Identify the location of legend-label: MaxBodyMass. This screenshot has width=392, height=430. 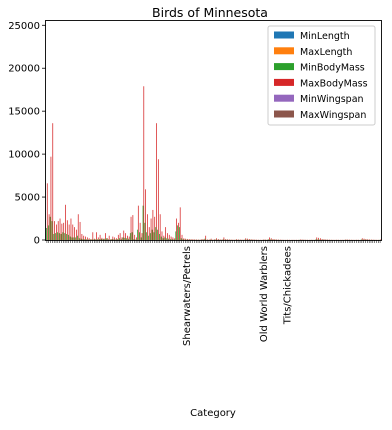
(334, 83).